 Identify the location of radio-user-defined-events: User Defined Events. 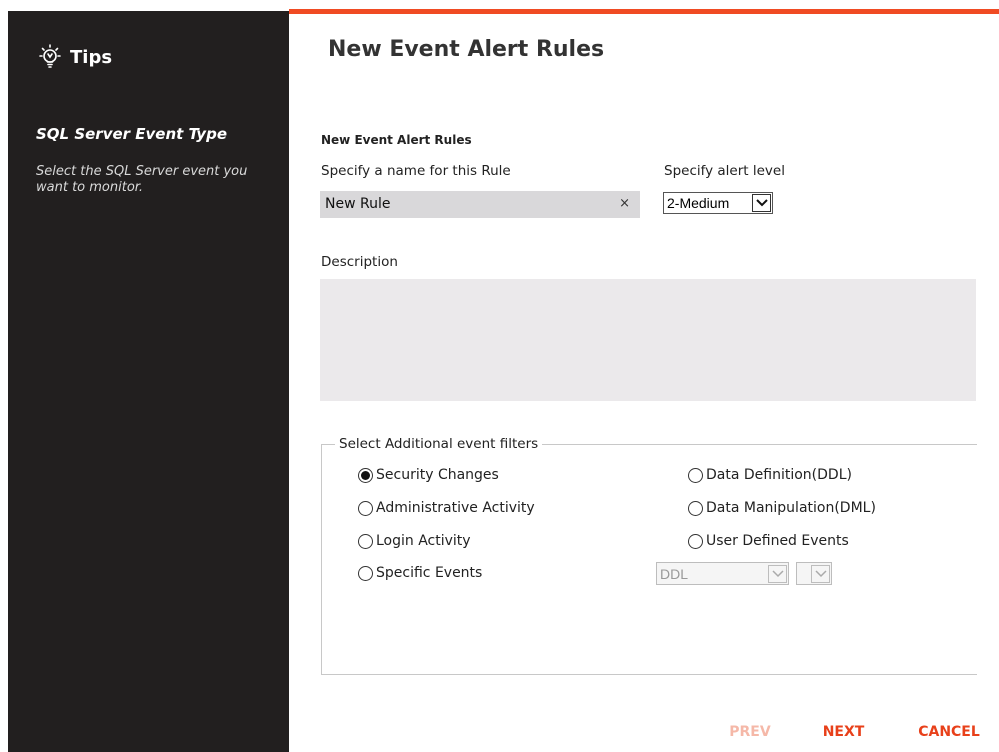
(768, 541).